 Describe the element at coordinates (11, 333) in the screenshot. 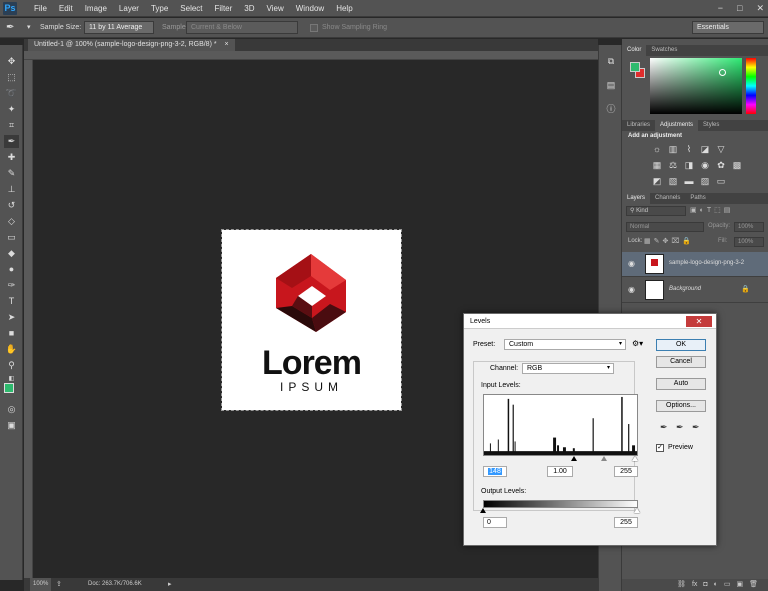

I see `shape-tool-icon: ■` at that location.